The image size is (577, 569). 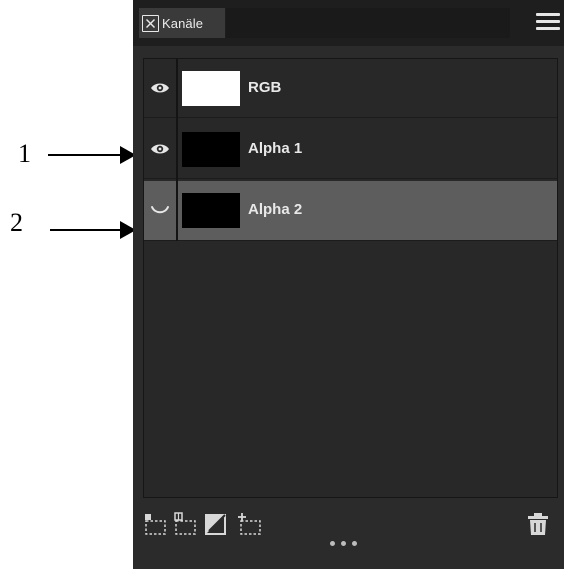 What do you see at coordinates (350, 211) in the screenshot?
I see `channel-row-alpha-2: Alpha 2` at bounding box center [350, 211].